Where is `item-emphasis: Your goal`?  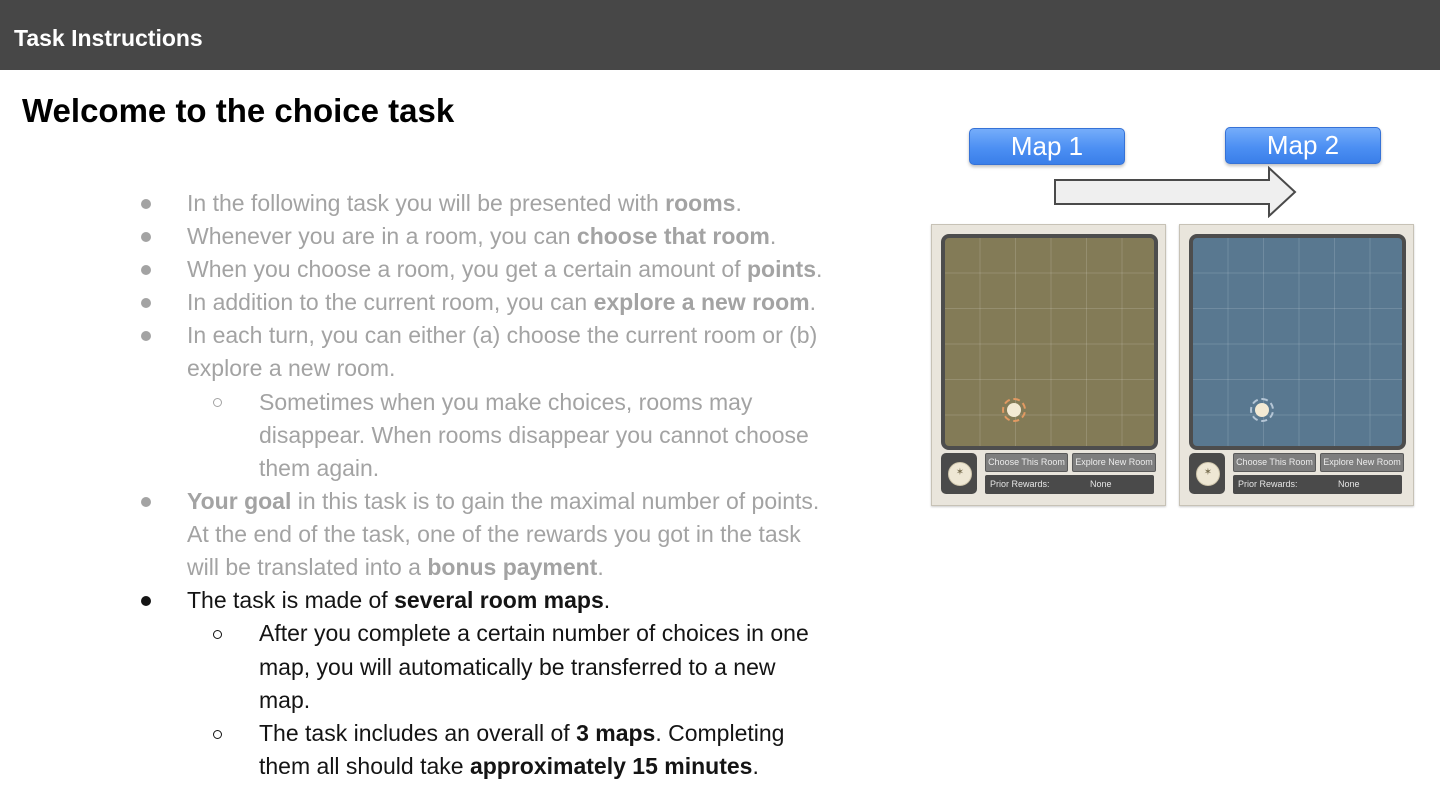
item-emphasis: Your goal is located at coordinates (239, 501).